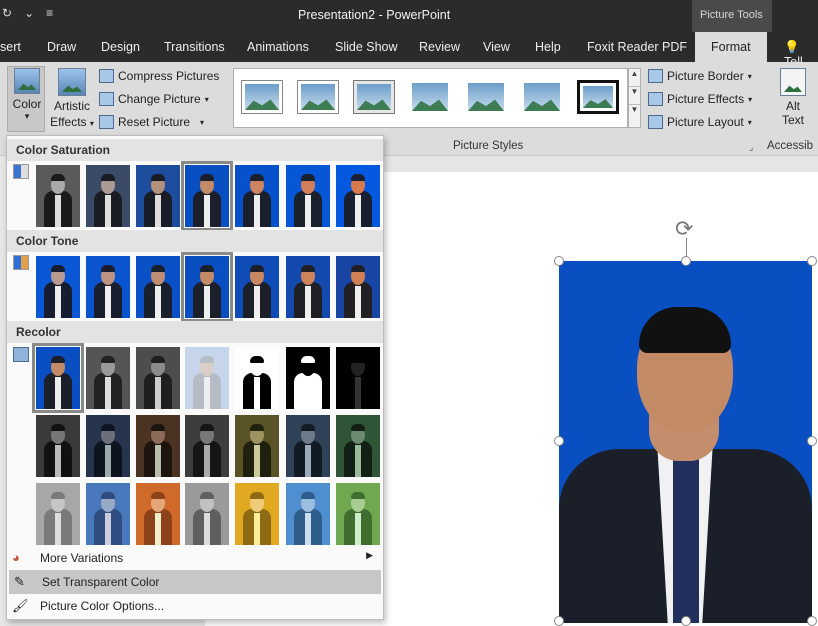 This screenshot has width=818, height=626. Describe the element at coordinates (151, 122) in the screenshot. I see `reset-picture-button: Reset Picture ▾` at that location.